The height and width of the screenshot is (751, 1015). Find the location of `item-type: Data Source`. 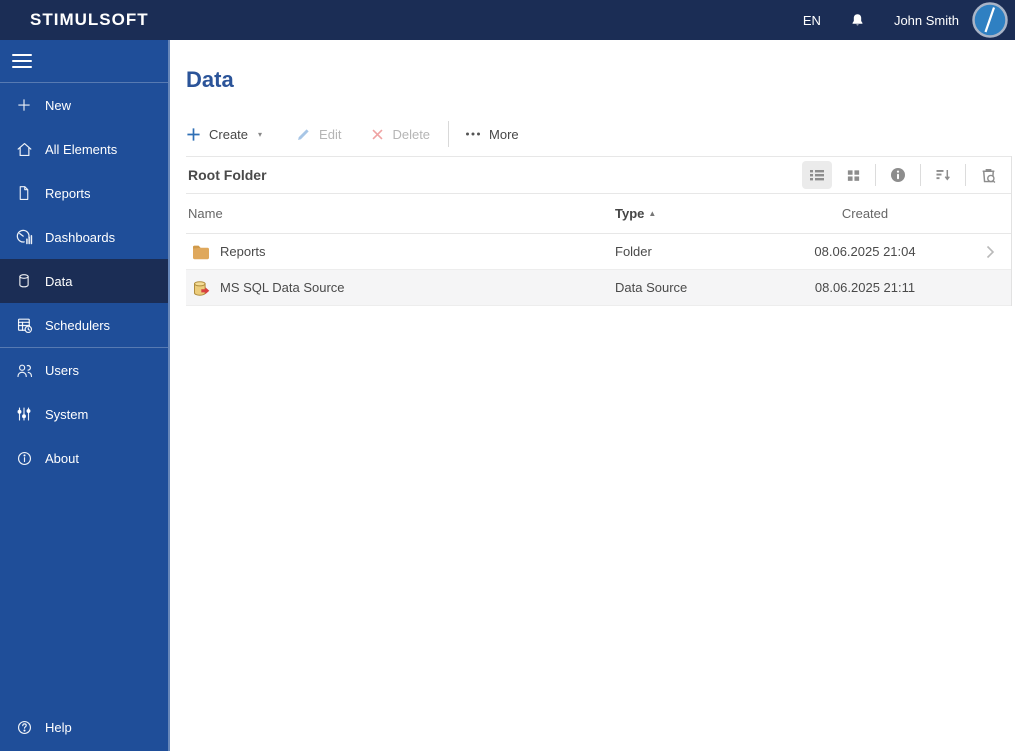

item-type: Data Source is located at coordinates (651, 287).